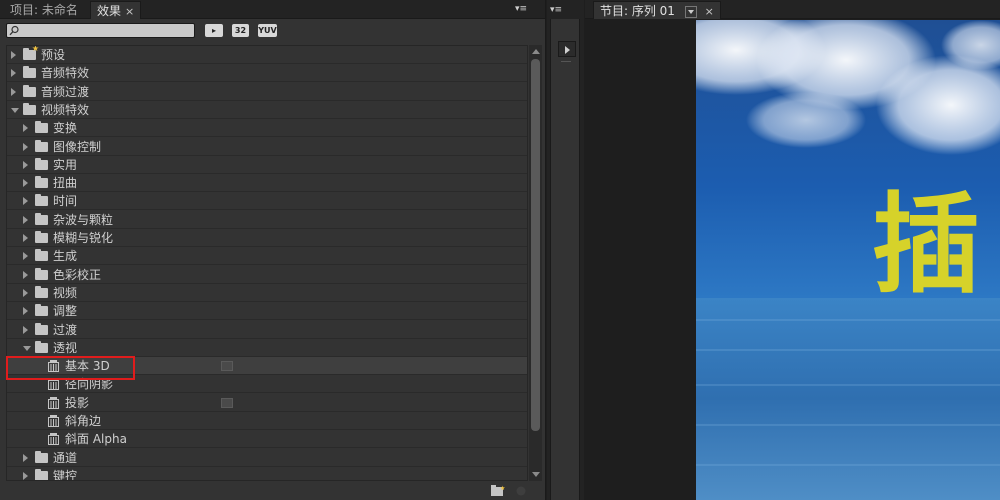 Image resolution: width=1000 pixels, height=500 pixels. I want to click on yuv-effects-button: YUV, so click(267, 30).